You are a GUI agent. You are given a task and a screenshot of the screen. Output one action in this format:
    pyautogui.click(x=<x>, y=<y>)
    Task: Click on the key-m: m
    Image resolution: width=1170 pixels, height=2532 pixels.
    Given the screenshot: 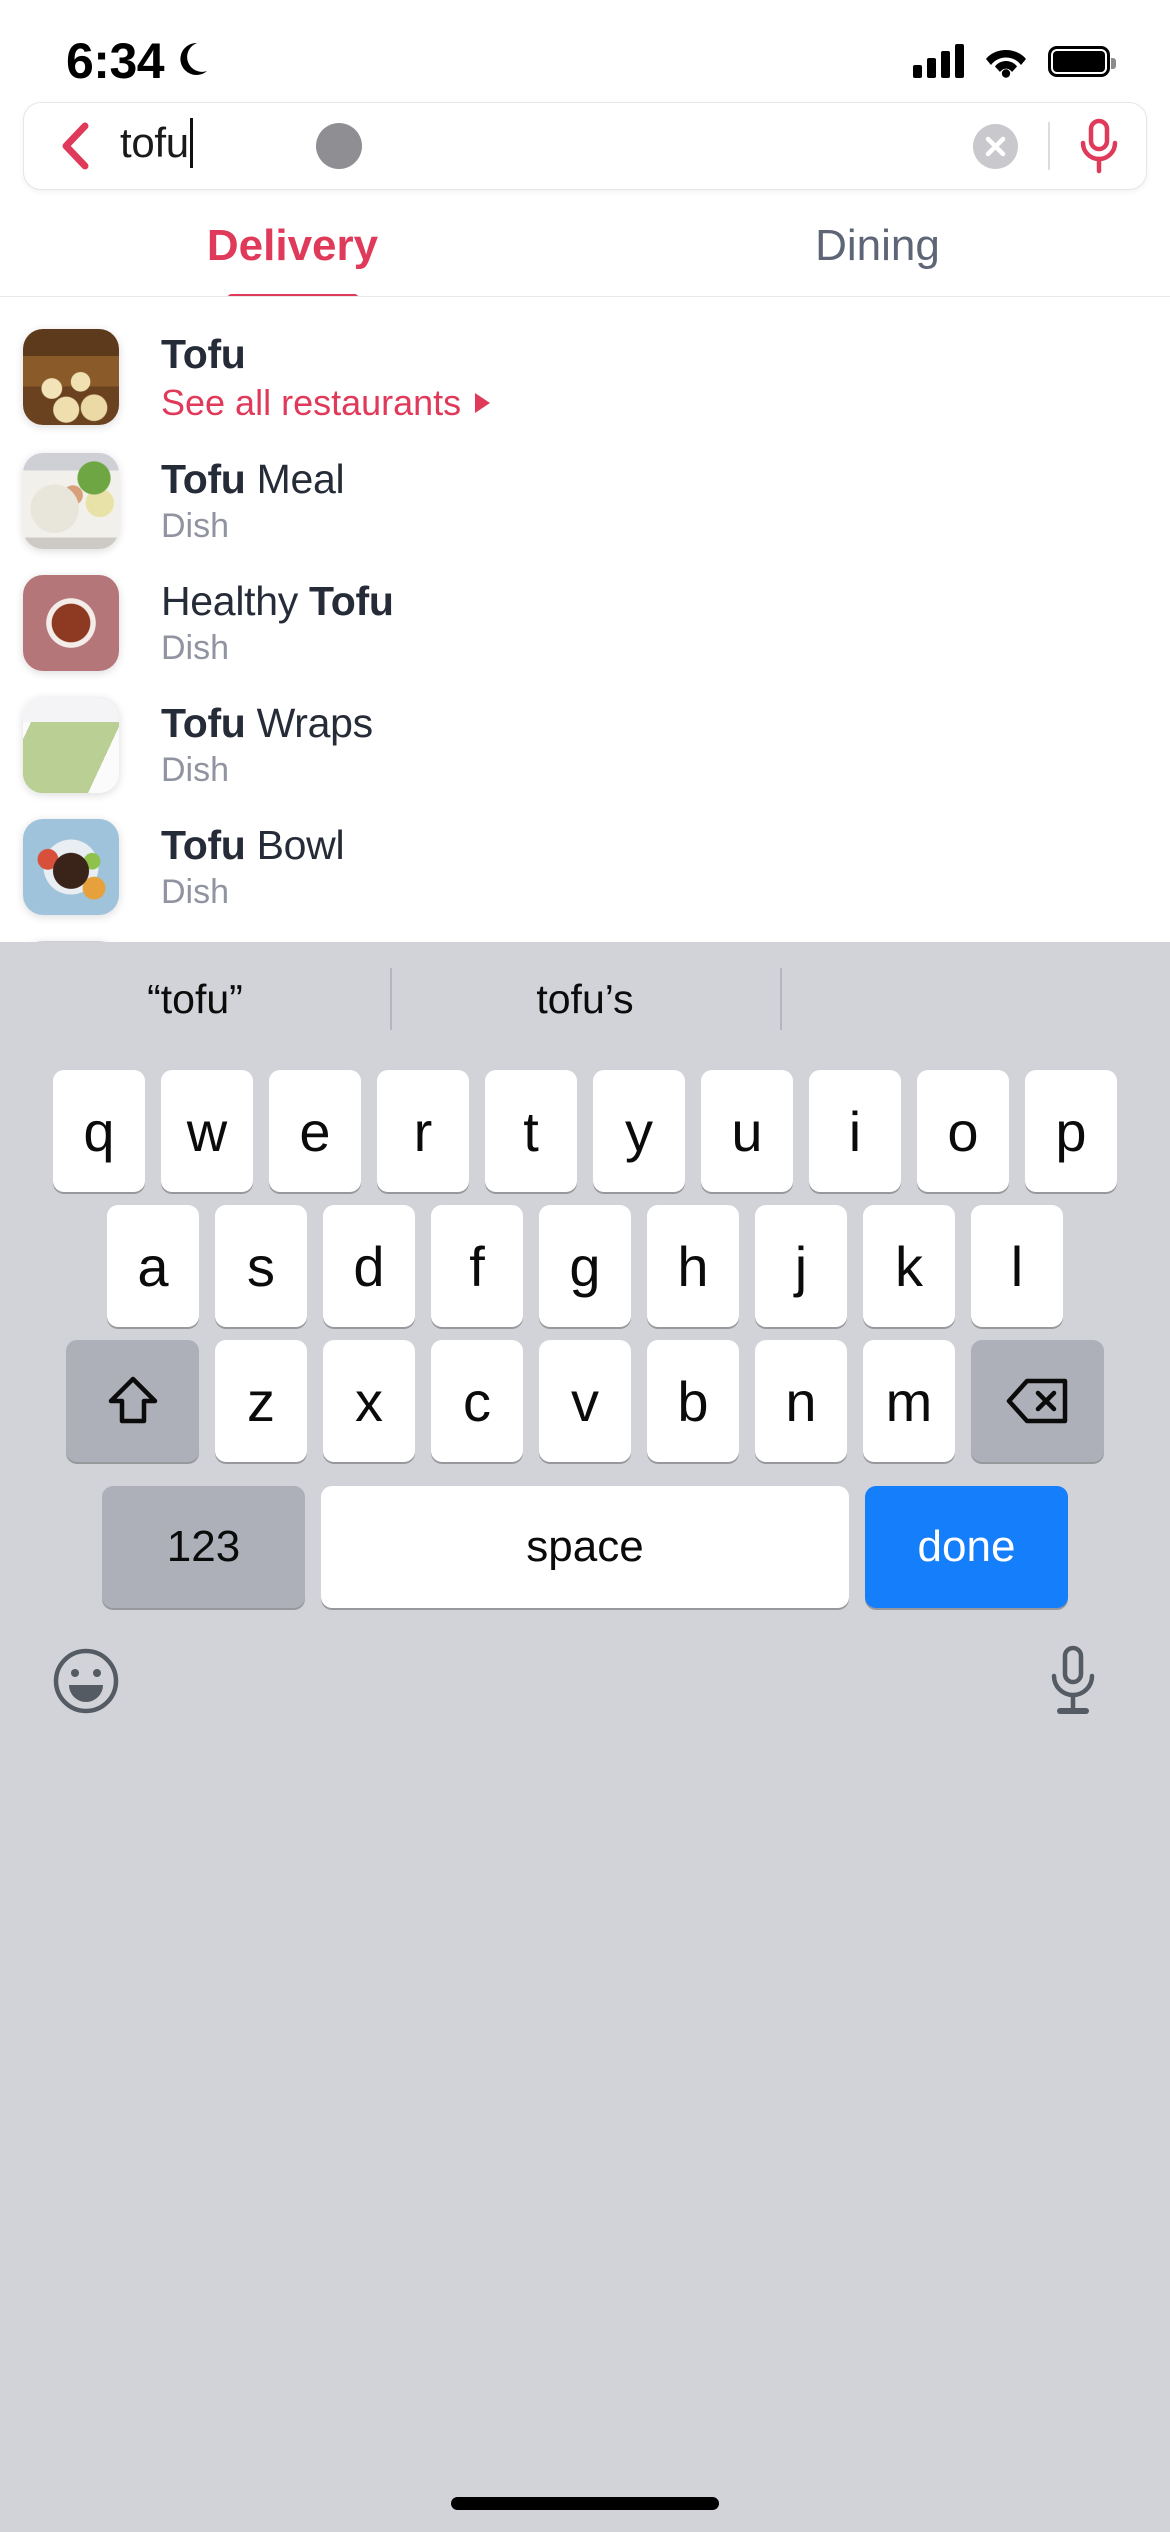 What is the action you would take?
    pyautogui.click(x=909, y=1401)
    